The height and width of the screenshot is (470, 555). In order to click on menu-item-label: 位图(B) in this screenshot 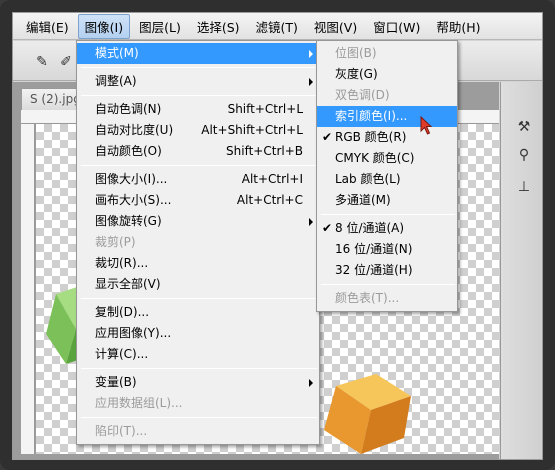, I will do `click(356, 53)`.